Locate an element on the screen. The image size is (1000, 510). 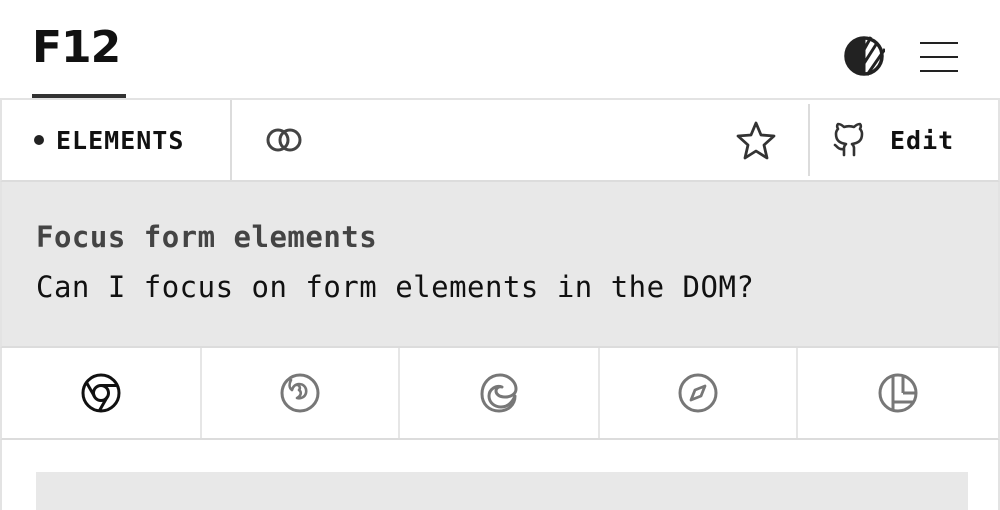
tab-chrome is located at coordinates (102, 393).